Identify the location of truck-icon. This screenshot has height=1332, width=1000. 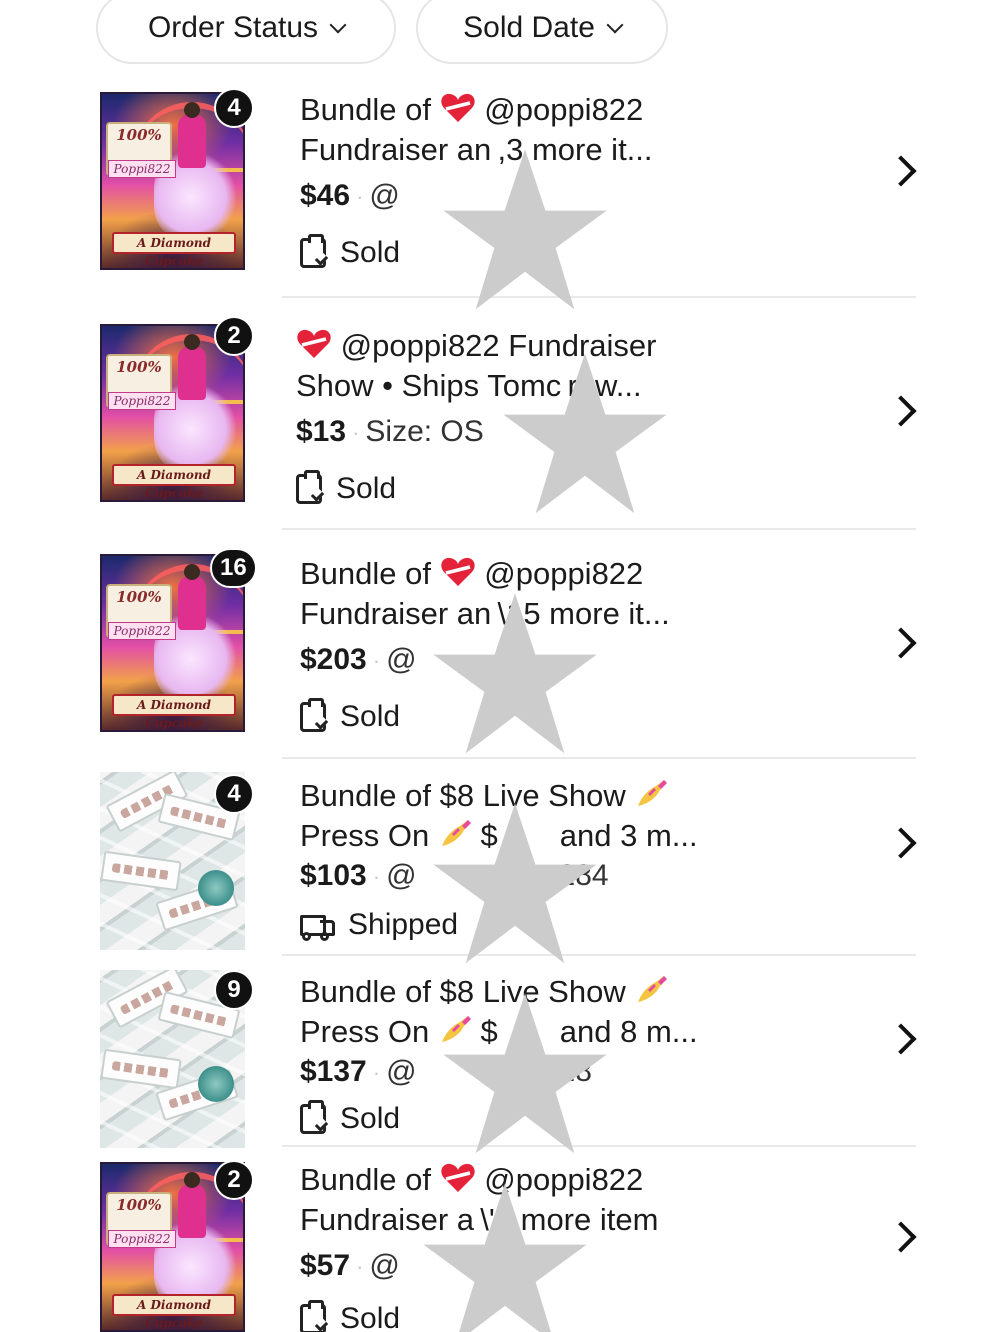
(317, 927).